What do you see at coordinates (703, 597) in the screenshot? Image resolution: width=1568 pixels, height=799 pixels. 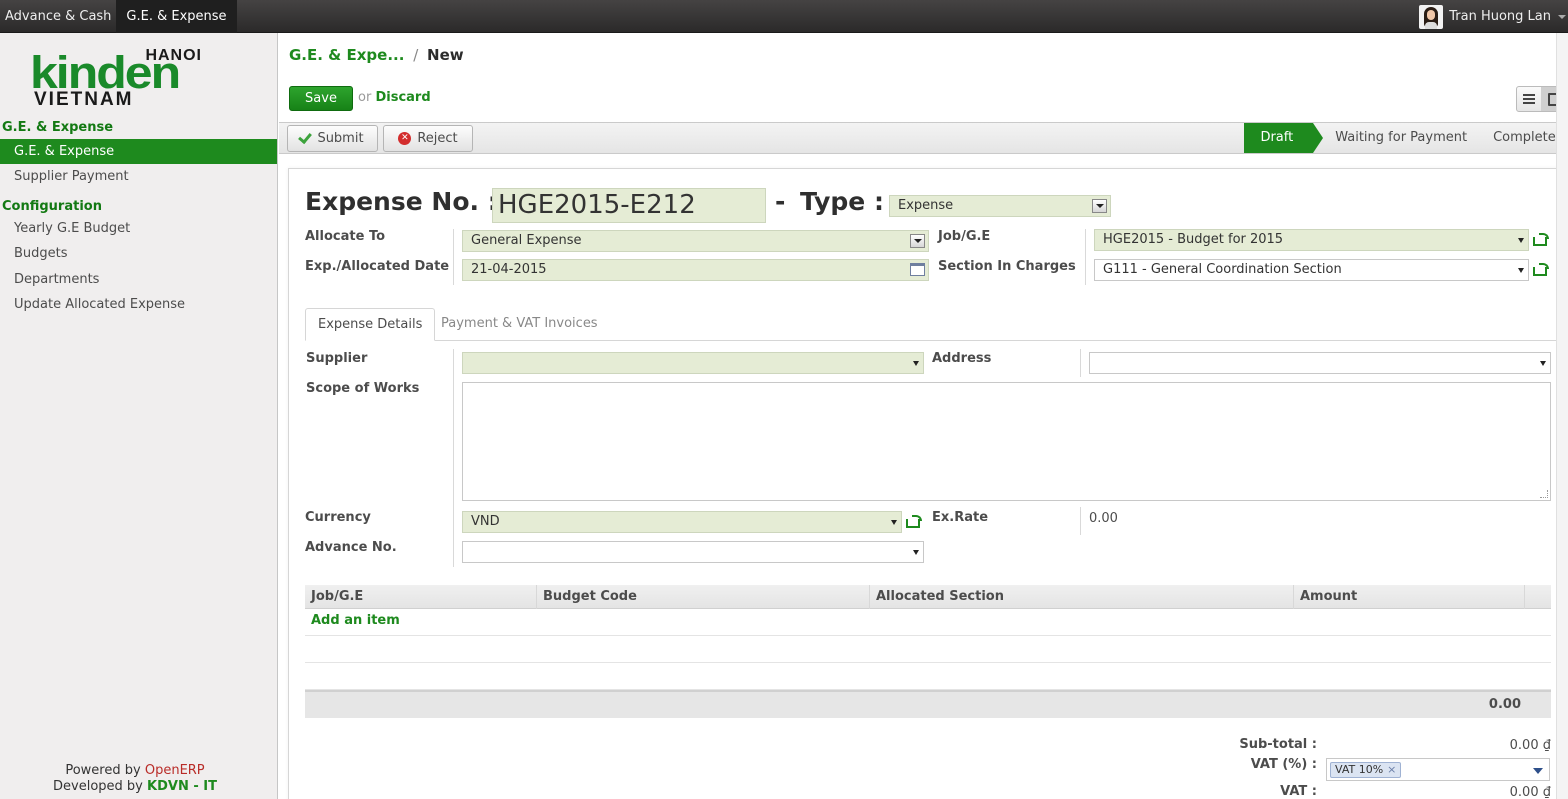 I see `column-budget-code: Budget Code` at bounding box center [703, 597].